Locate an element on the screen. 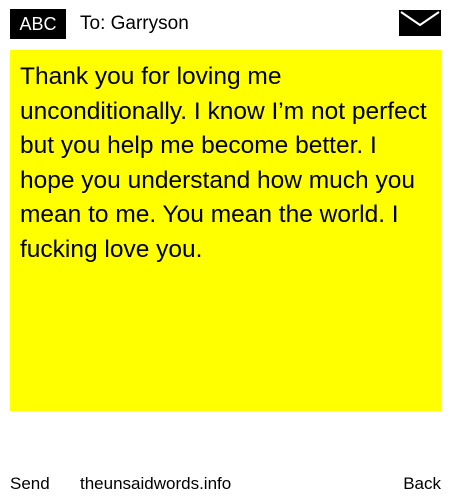  input-mode-badge: ABC is located at coordinates (38, 24).